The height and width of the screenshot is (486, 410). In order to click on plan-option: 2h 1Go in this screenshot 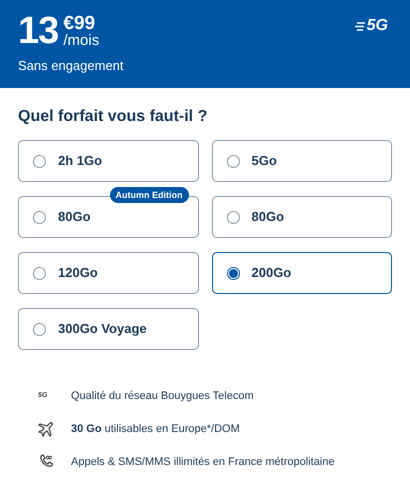, I will do `click(108, 161)`.